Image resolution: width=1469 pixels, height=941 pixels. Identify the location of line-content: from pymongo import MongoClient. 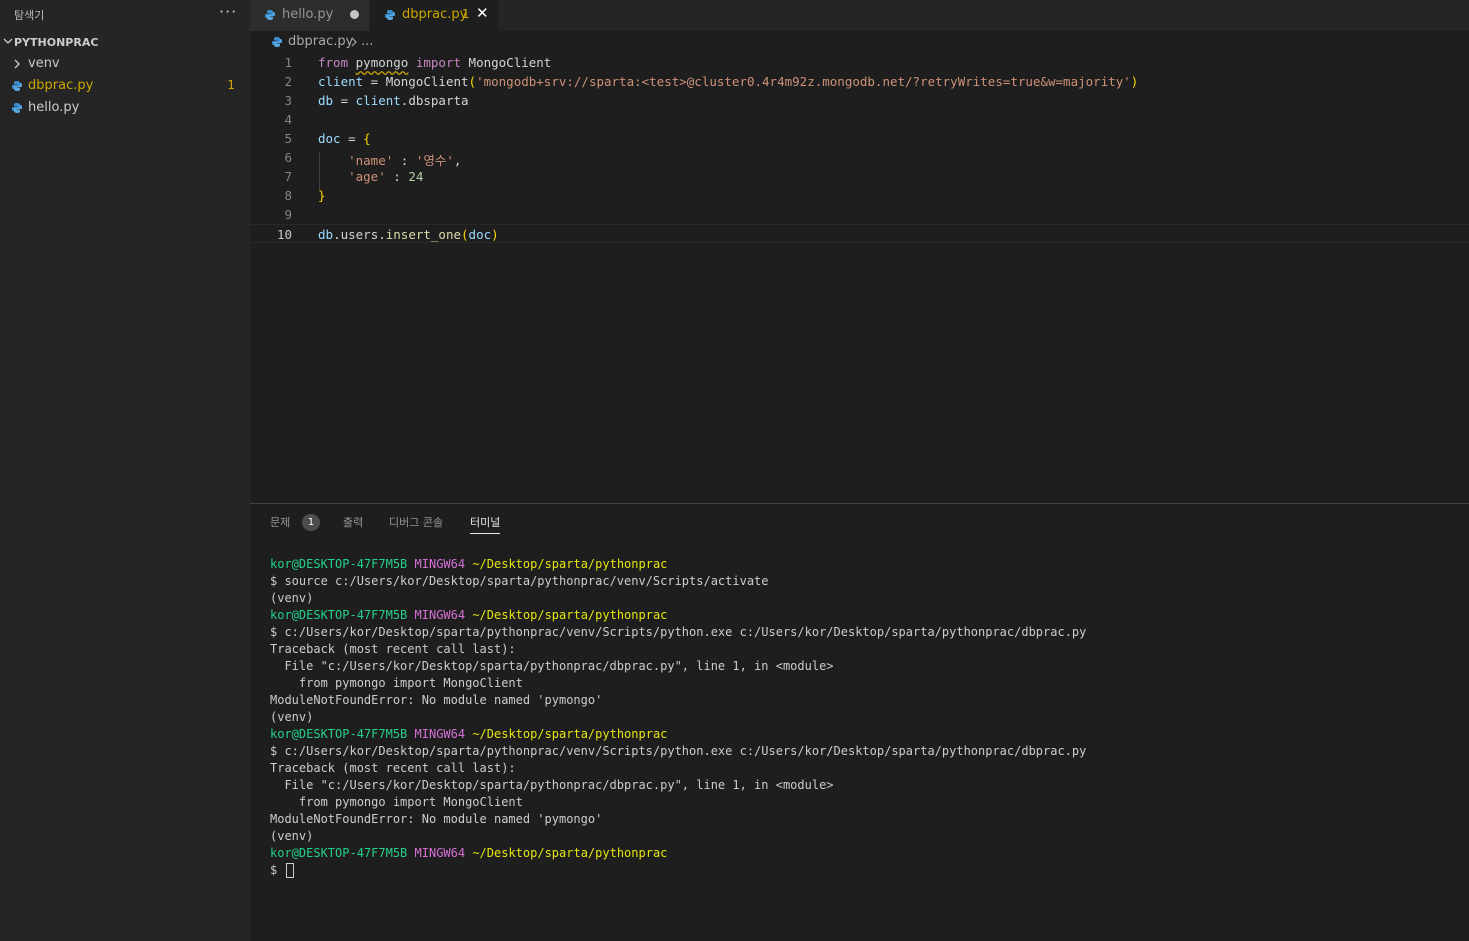
(435, 62).